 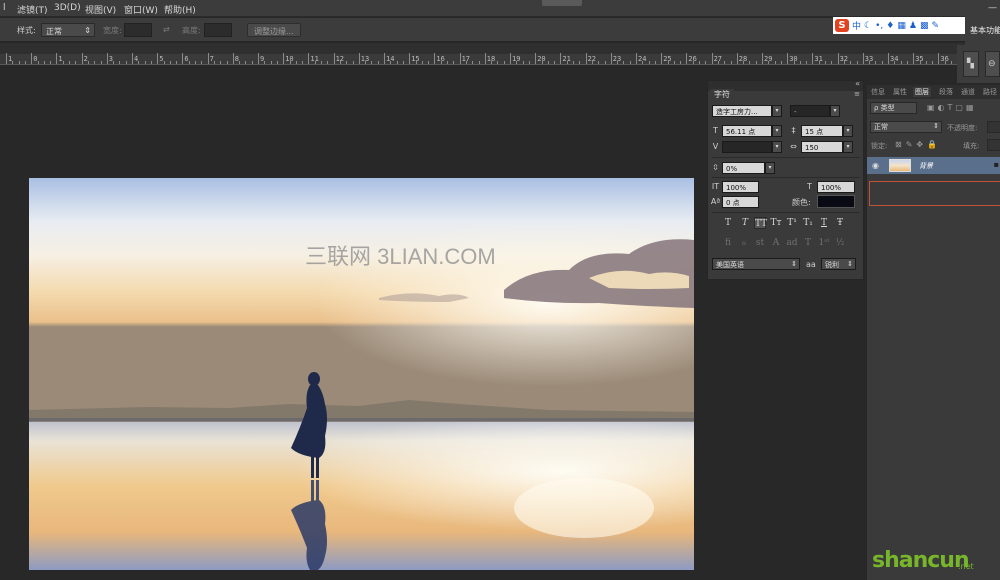 What do you see at coordinates (218, 30) in the screenshot?
I see `height-field` at bounding box center [218, 30].